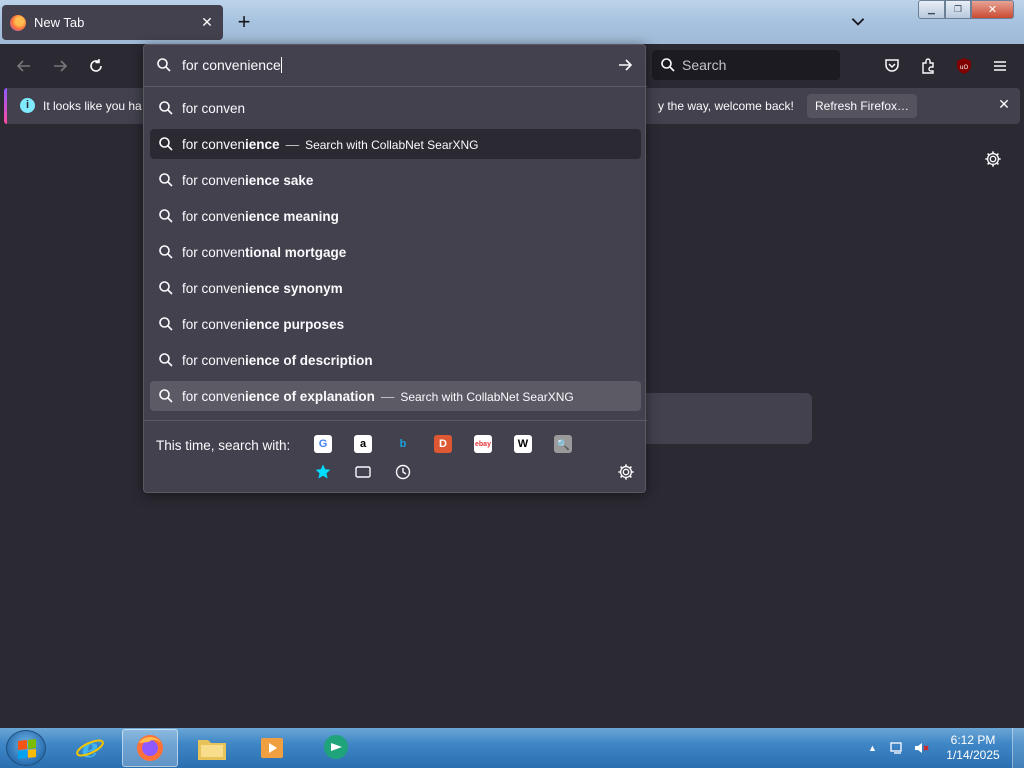 This screenshot has width=1024, height=768. I want to click on new-tab-button: +, so click(244, 22).